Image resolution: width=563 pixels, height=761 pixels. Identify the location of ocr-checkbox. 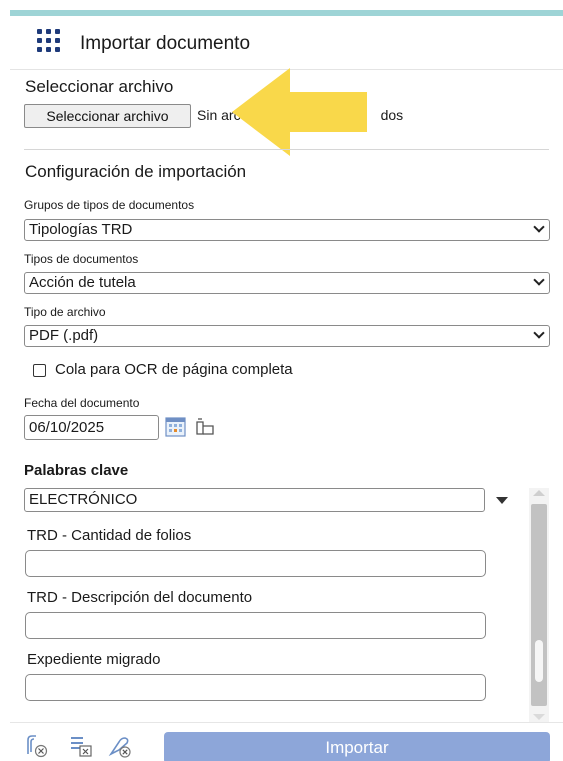
(39, 370).